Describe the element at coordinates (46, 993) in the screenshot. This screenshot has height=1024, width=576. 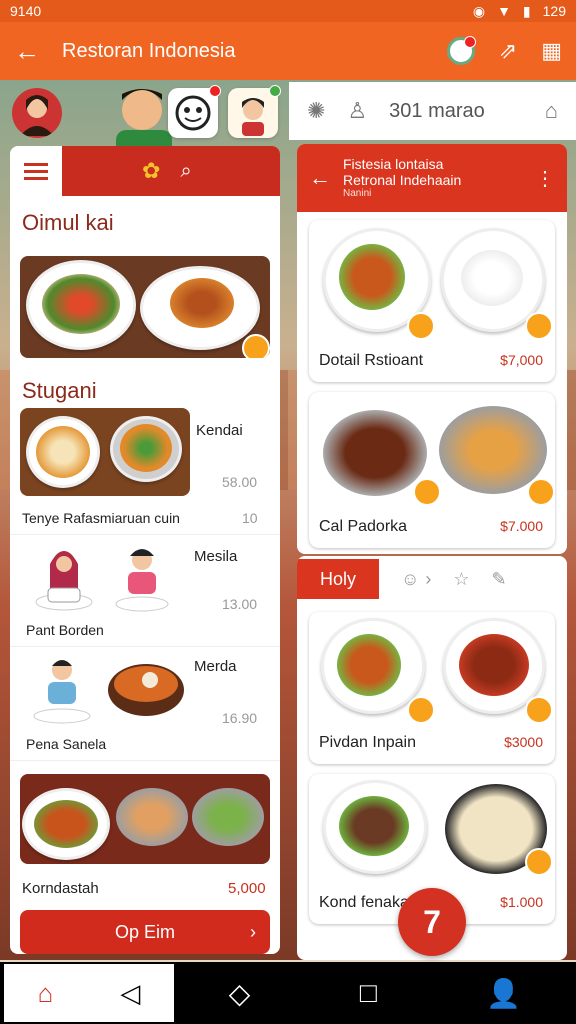
I see `home-icon: ⌂` at that location.